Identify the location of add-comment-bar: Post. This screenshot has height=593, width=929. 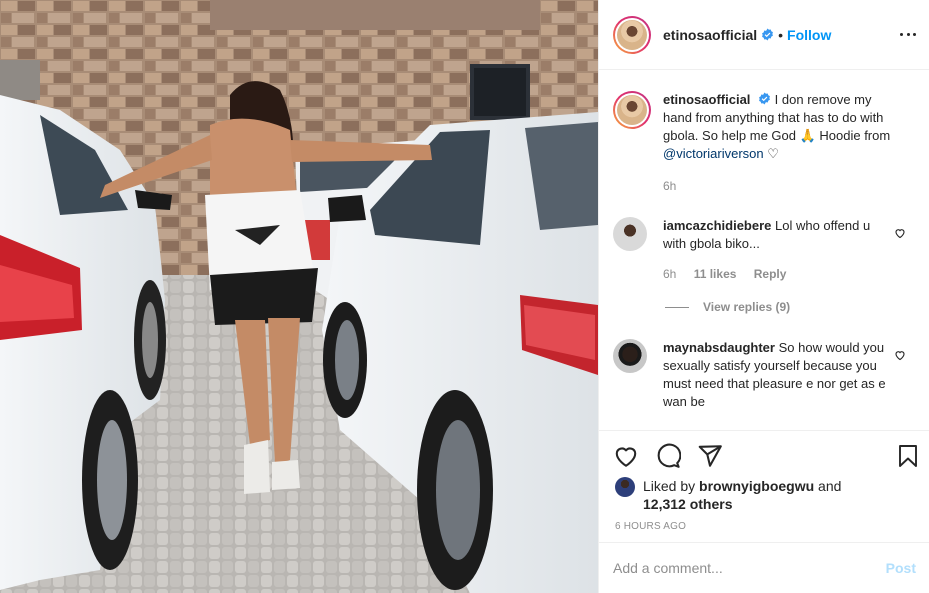
(764, 567).